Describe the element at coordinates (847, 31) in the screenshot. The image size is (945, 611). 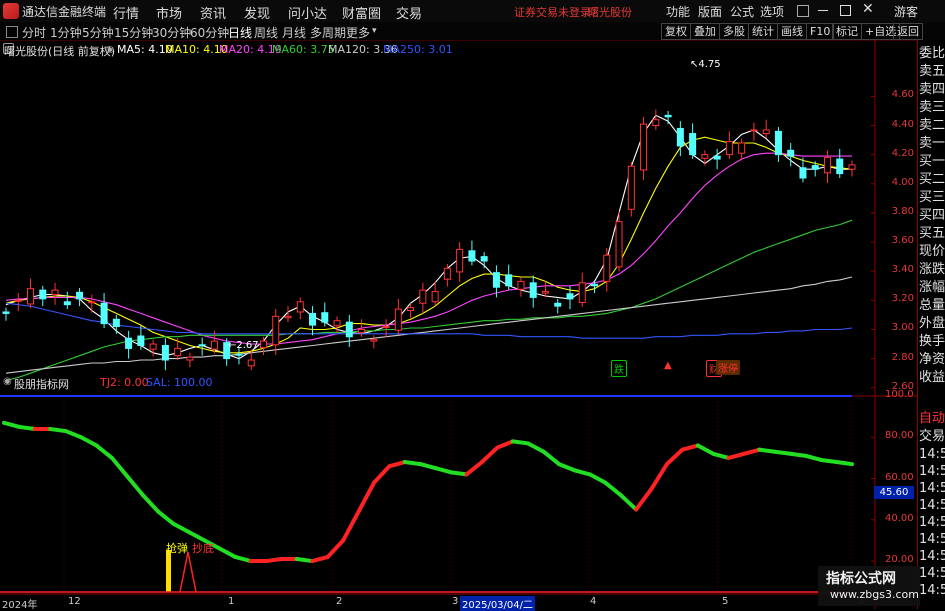
I see `mark-button: 标记` at that location.